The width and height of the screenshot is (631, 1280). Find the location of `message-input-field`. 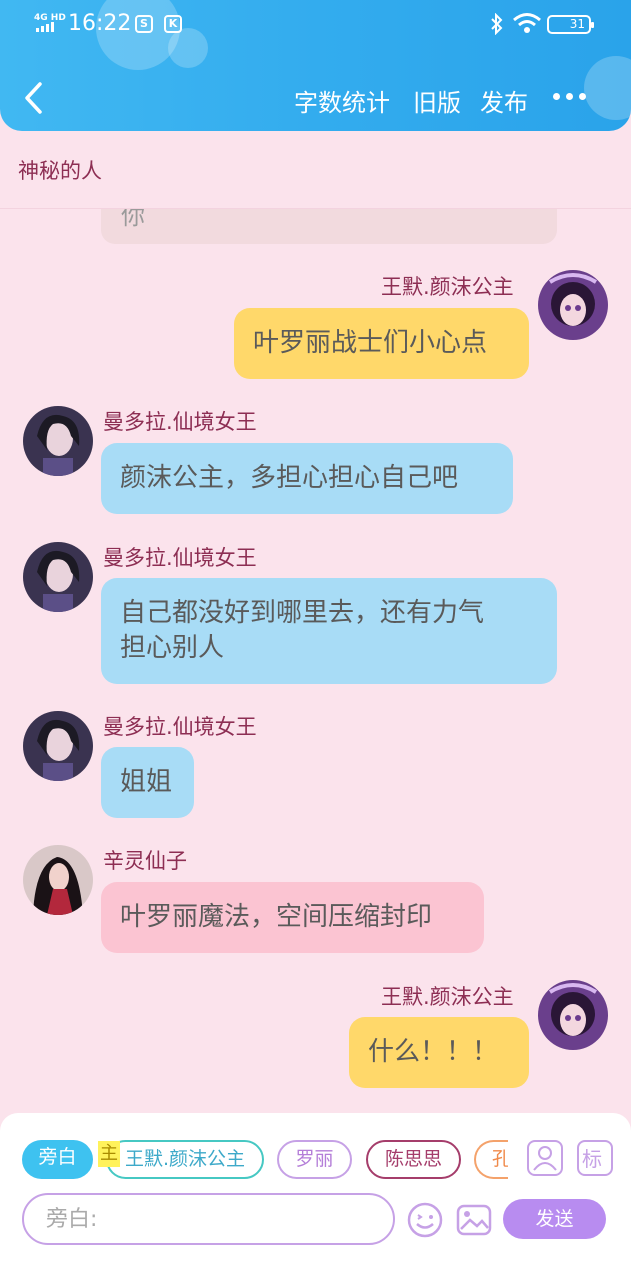

message-input-field is located at coordinates (208, 1219).